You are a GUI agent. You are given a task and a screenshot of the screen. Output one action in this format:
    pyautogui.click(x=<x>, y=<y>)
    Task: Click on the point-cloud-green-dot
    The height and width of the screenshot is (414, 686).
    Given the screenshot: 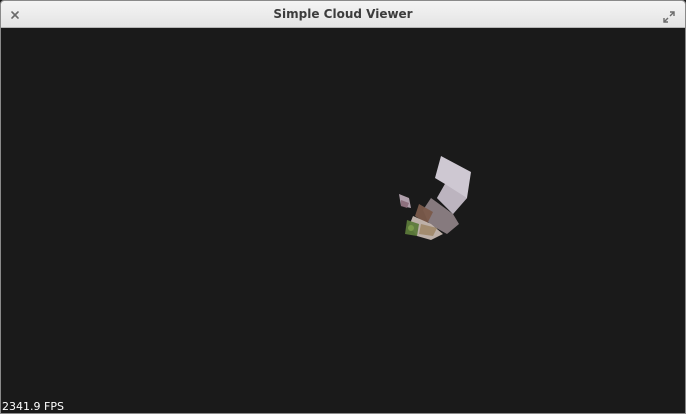 What is the action you would take?
    pyautogui.click(x=411, y=228)
    